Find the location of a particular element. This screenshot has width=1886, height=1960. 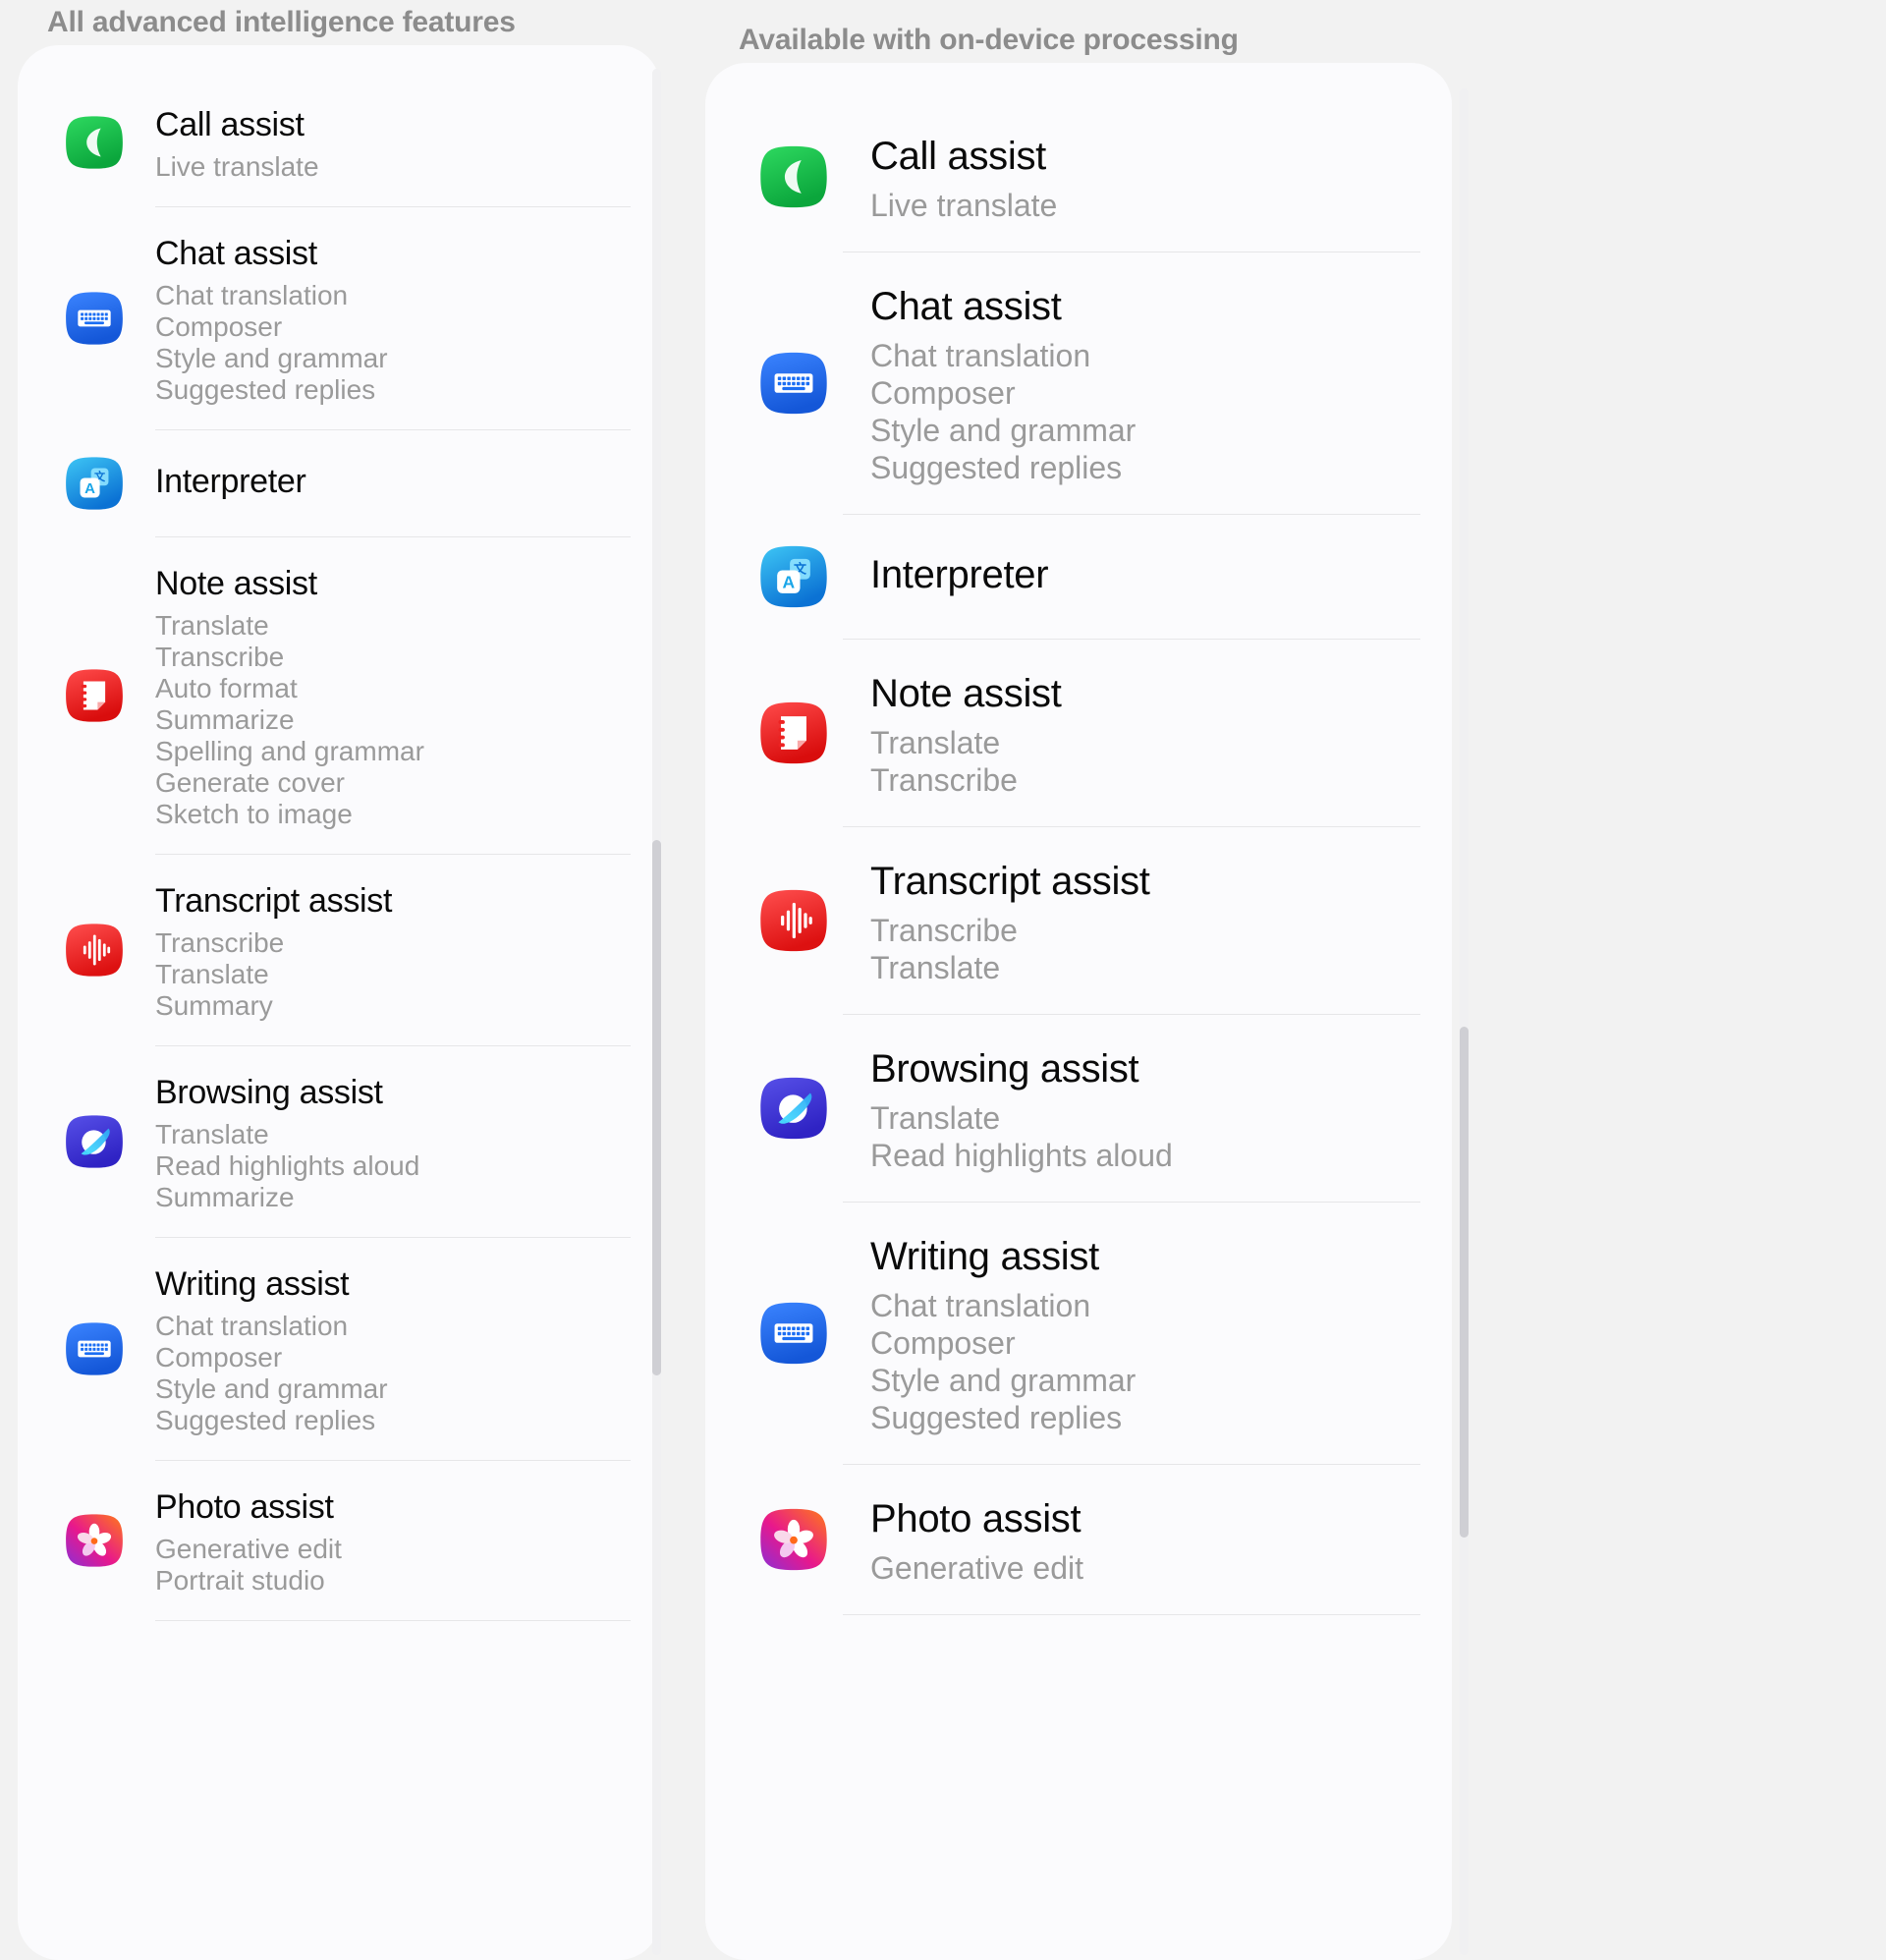

feature-title: Transcript assist is located at coordinates (274, 901).